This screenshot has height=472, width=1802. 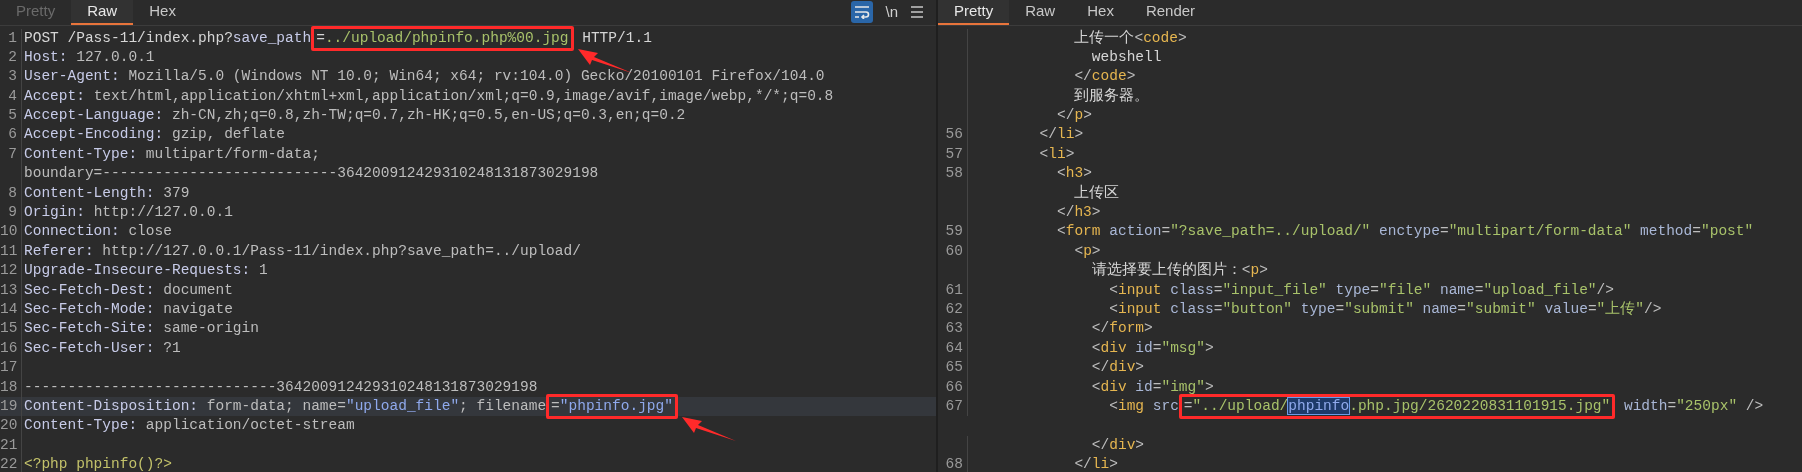 What do you see at coordinates (1126, 56) in the screenshot?
I see `code-token: webshell` at bounding box center [1126, 56].